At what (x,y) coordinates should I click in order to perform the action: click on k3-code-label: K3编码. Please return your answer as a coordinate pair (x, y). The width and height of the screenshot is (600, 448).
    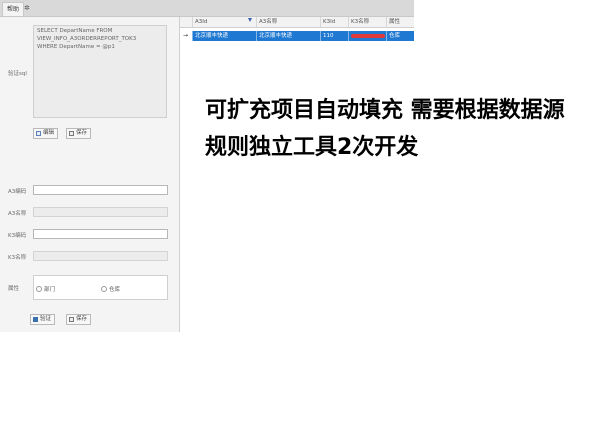
    Looking at the image, I should click on (17, 236).